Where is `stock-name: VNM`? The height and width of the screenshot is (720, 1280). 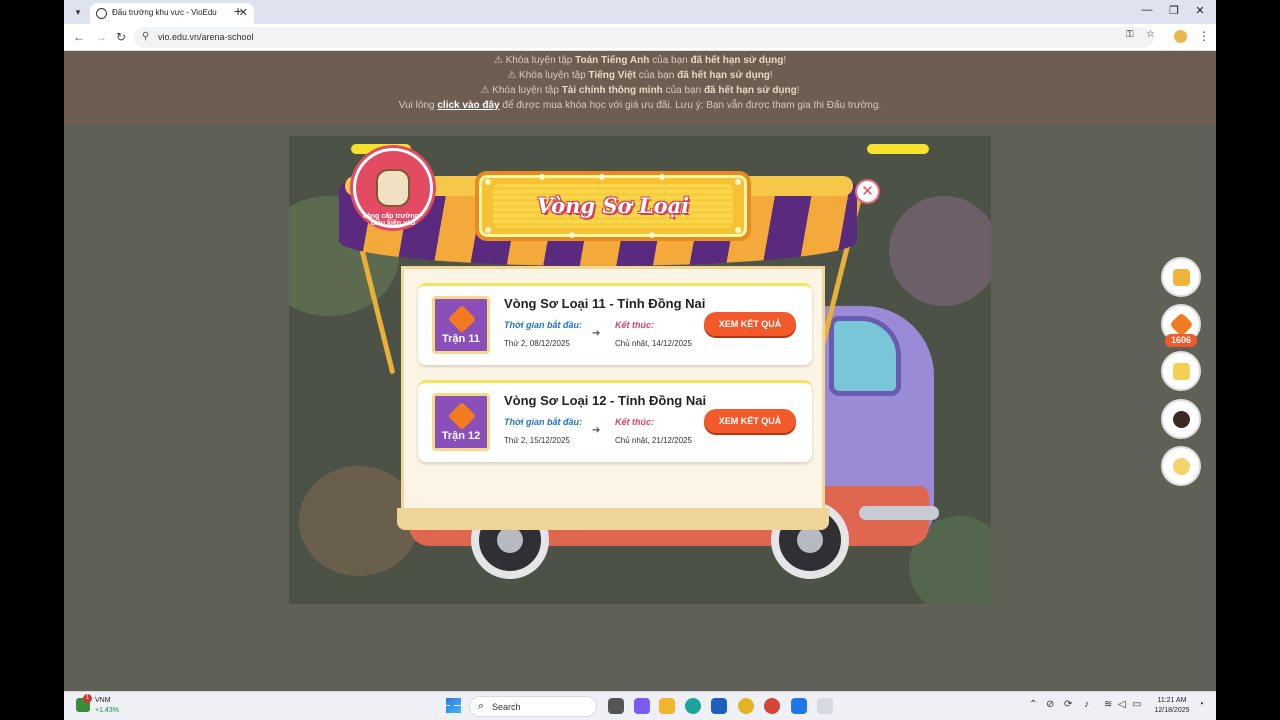 stock-name: VNM is located at coordinates (103, 700).